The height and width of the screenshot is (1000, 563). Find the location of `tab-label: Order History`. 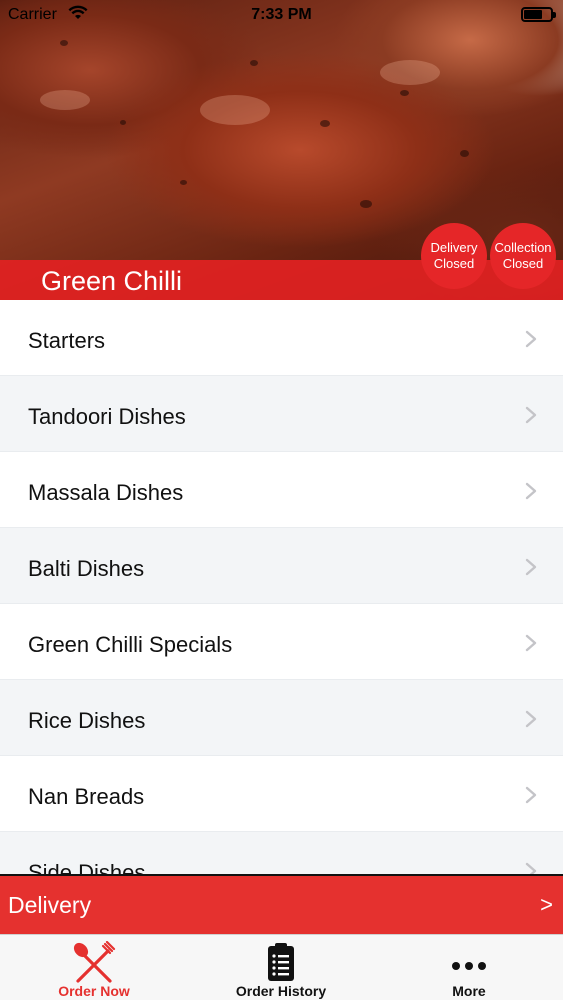

tab-label: Order History is located at coordinates (281, 991).